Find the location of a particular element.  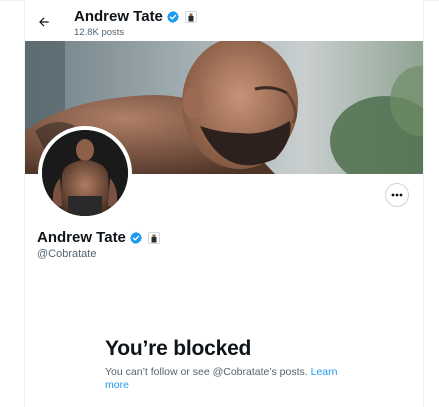

more-horizontal-icon is located at coordinates (397, 195).